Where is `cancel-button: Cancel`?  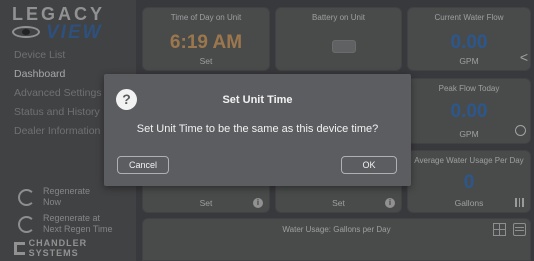
cancel-button: Cancel is located at coordinates (143, 165).